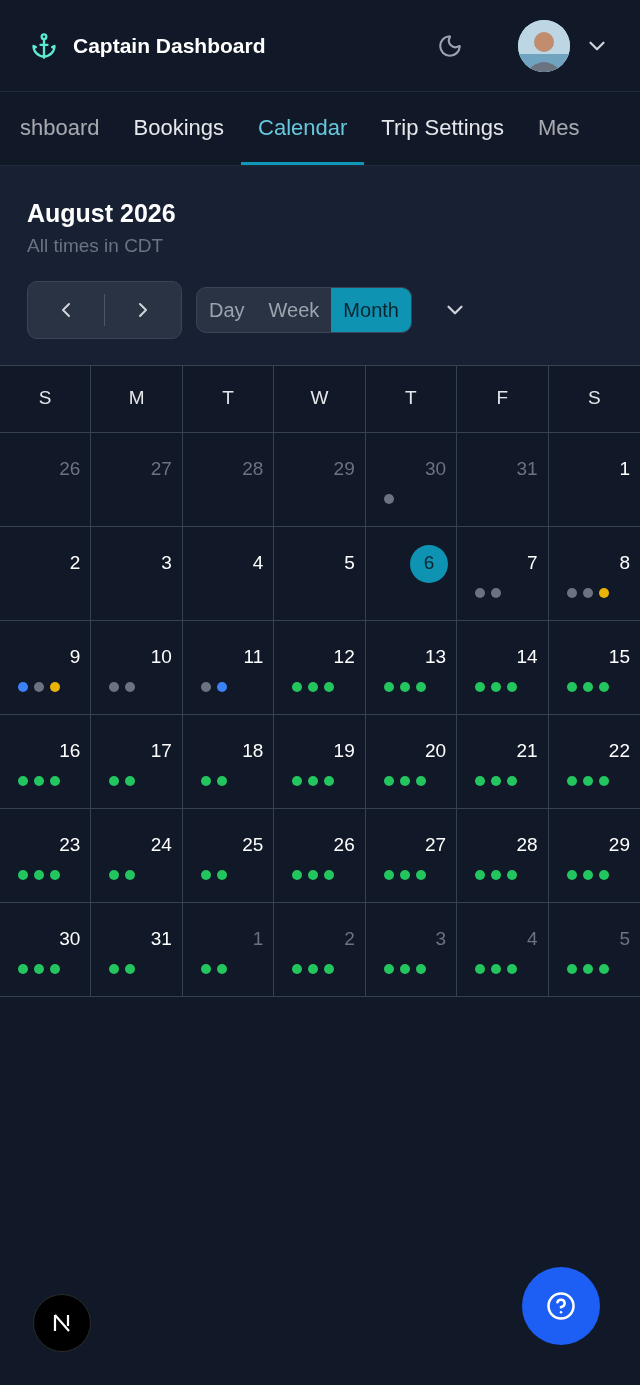  I want to click on day-cell: 15, so click(594, 667).